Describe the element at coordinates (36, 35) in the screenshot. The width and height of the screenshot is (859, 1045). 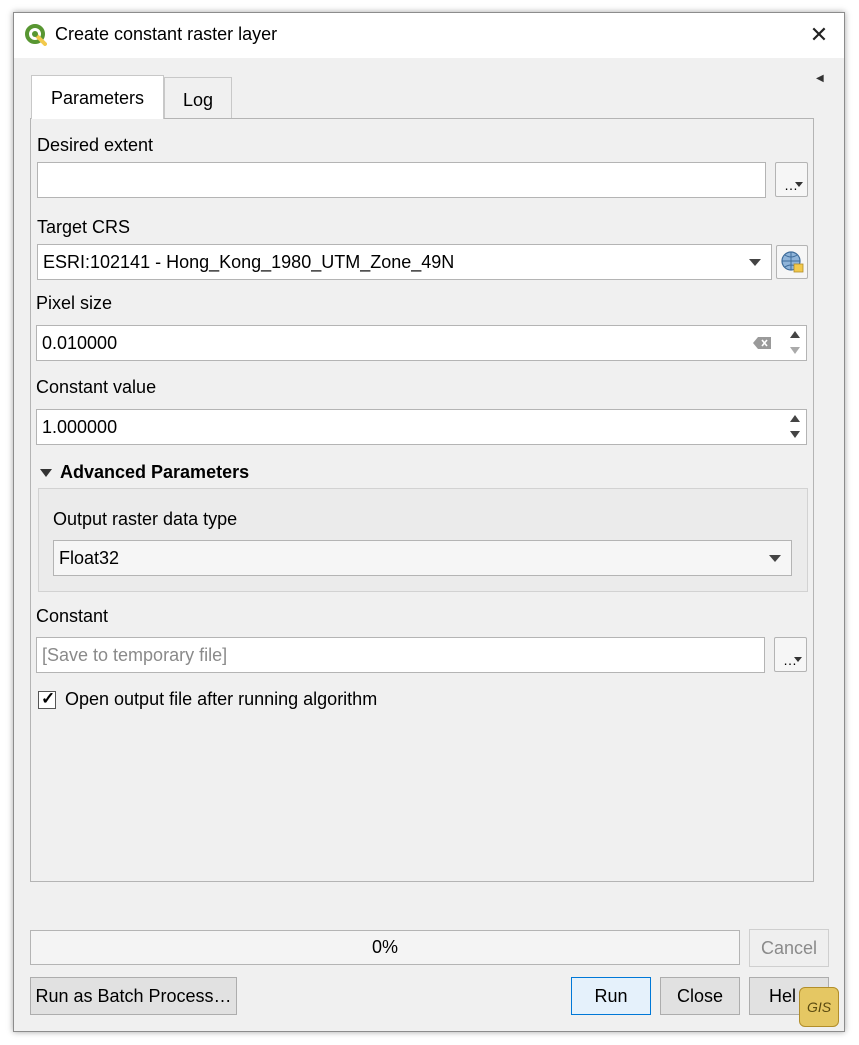
I see `qgis-logo-icon` at that location.